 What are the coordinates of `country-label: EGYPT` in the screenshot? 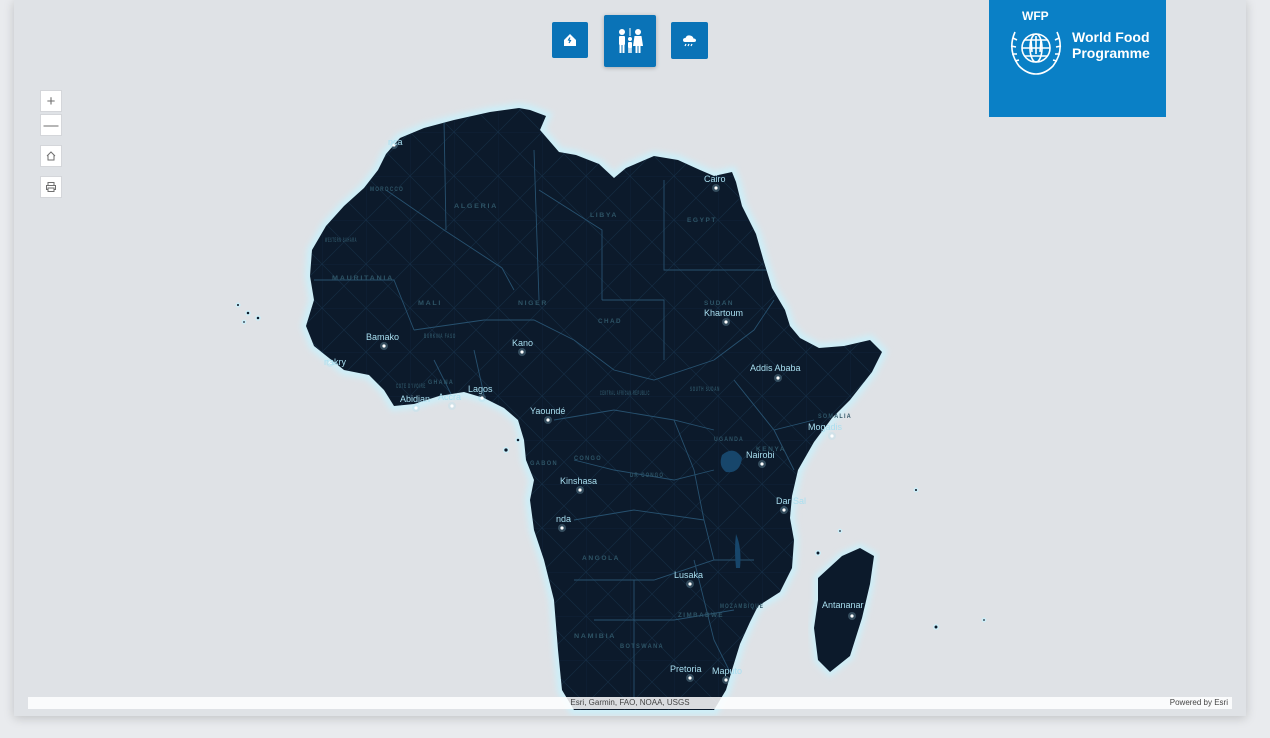 It's located at (702, 221).